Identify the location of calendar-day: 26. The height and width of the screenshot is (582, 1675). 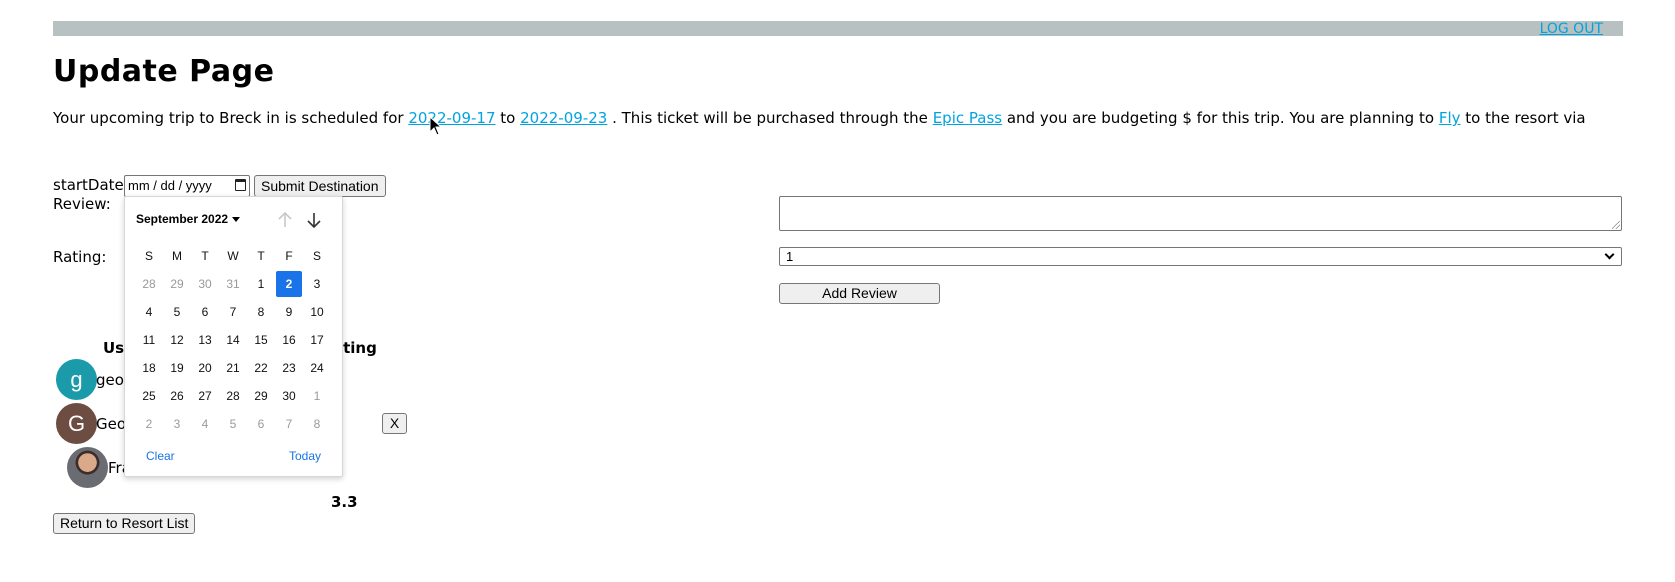
(177, 396).